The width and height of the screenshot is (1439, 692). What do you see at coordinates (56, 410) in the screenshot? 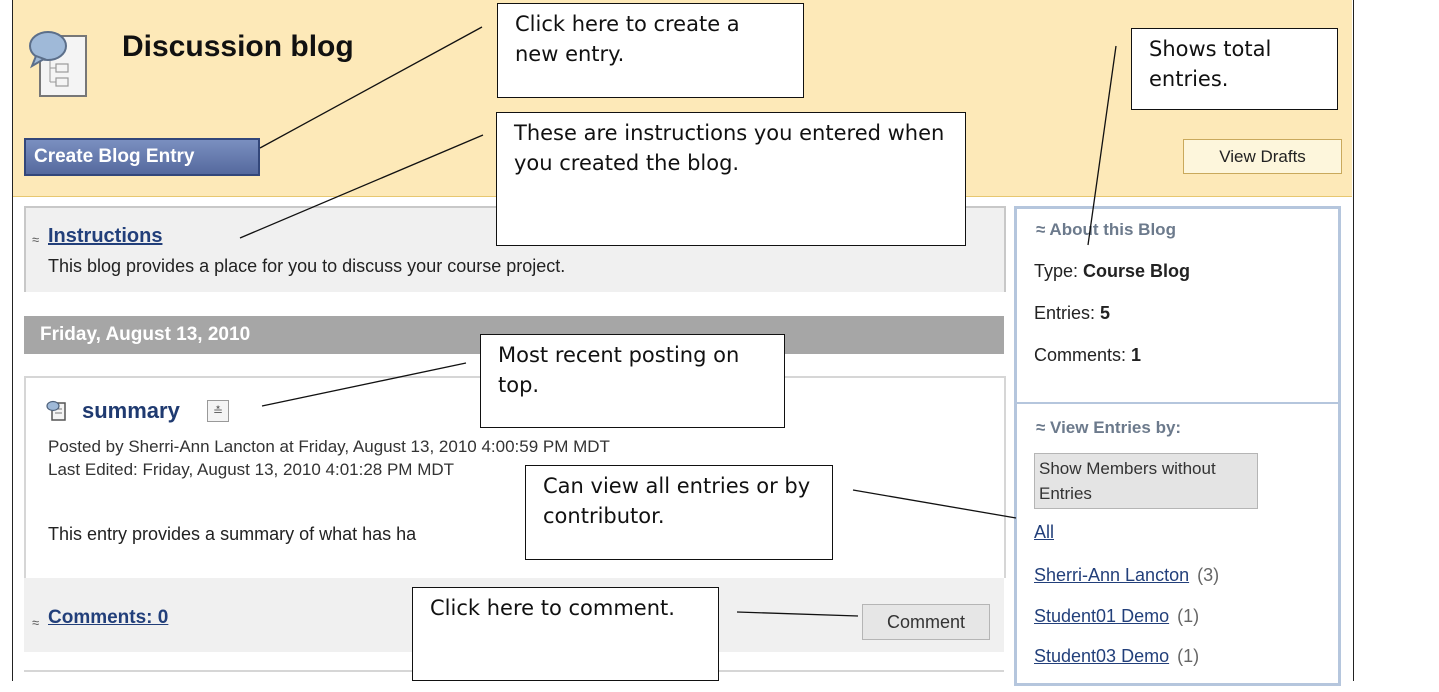
I see `blog-entry-icon` at bounding box center [56, 410].